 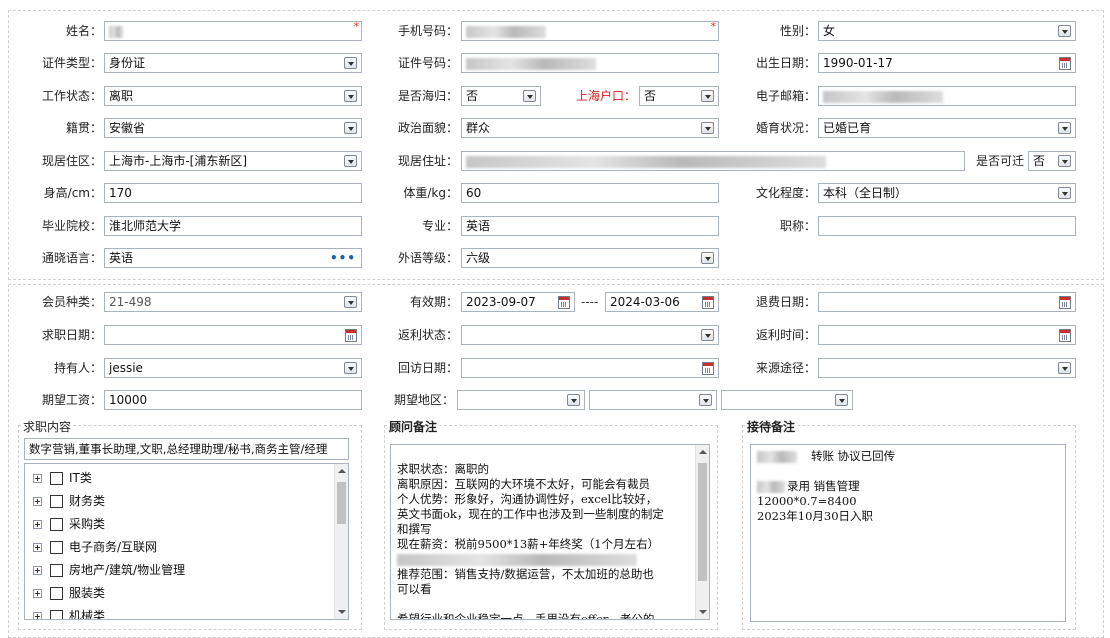 What do you see at coordinates (343, 258) in the screenshot?
I see `more-icon: •••` at bounding box center [343, 258].